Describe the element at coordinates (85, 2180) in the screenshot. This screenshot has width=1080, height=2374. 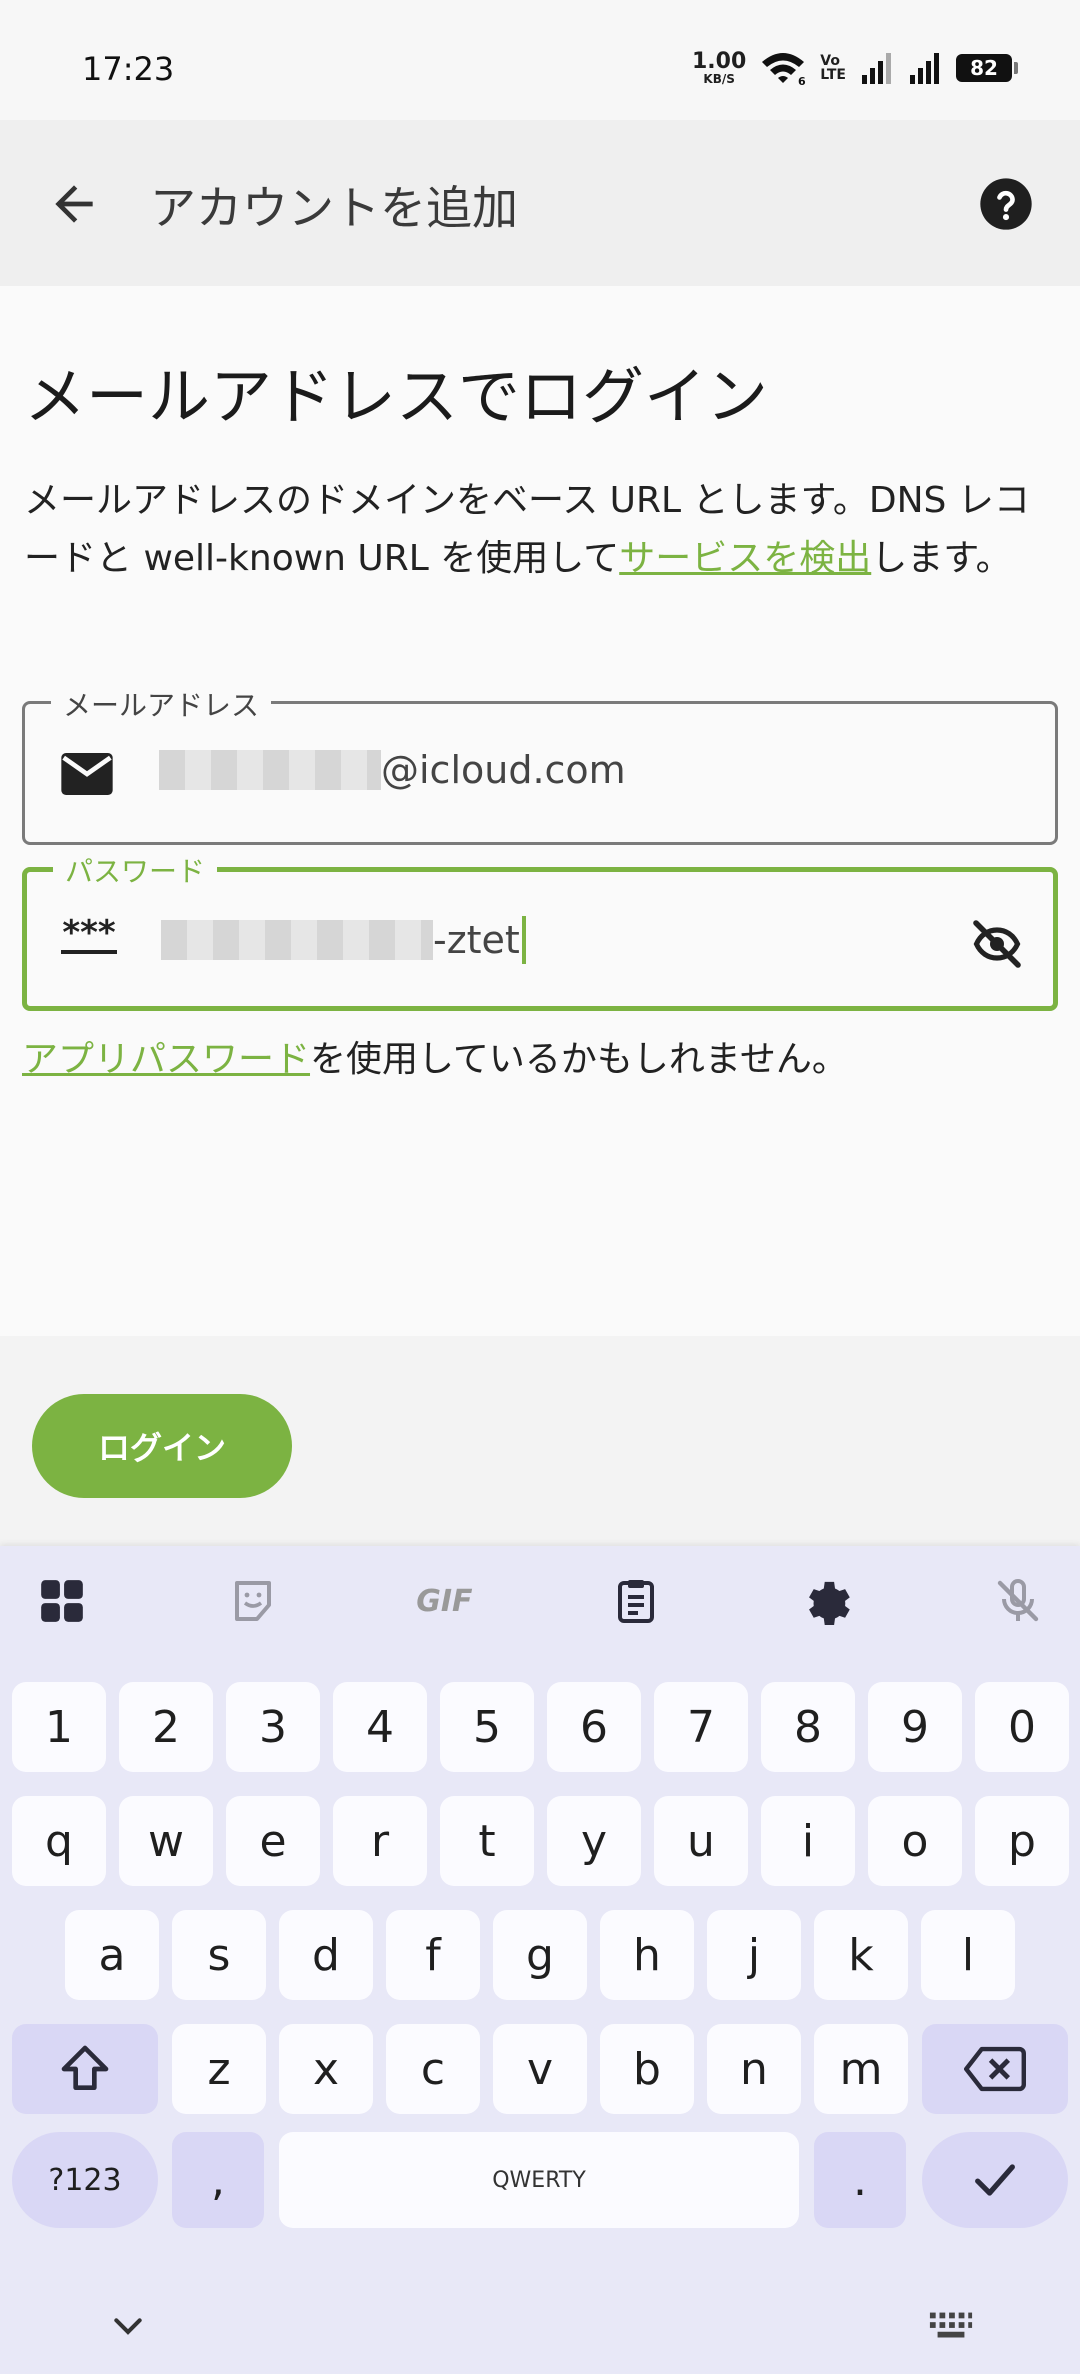
I see `symbols-key: ?123` at that location.